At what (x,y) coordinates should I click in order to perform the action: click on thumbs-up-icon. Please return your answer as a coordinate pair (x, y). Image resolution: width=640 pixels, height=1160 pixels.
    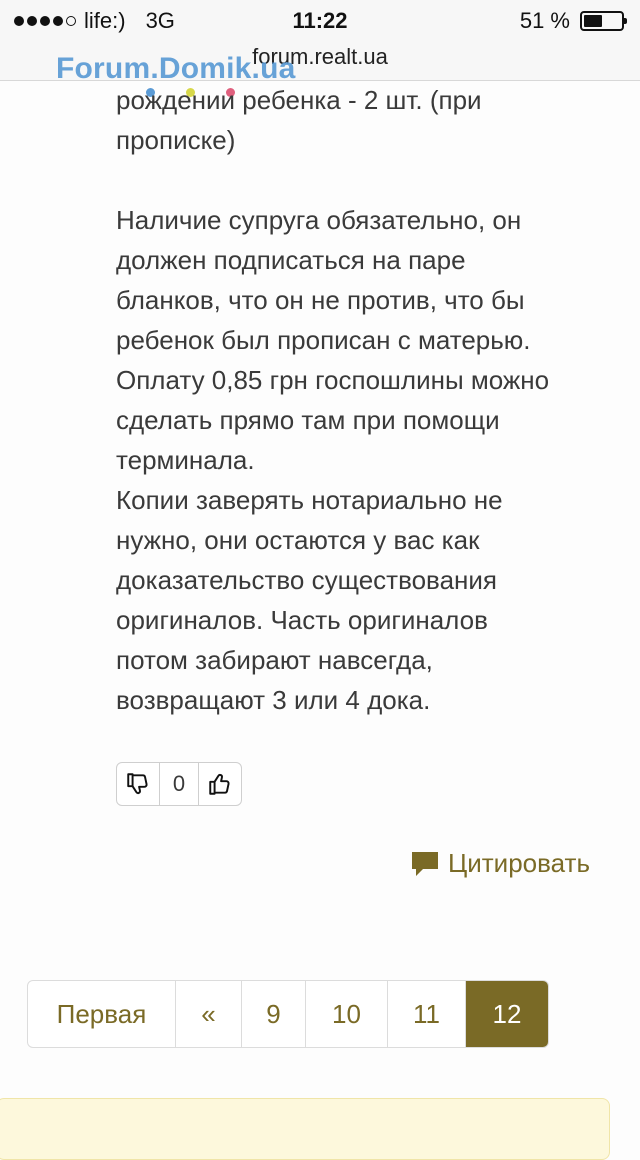
    Looking at the image, I should click on (219, 784).